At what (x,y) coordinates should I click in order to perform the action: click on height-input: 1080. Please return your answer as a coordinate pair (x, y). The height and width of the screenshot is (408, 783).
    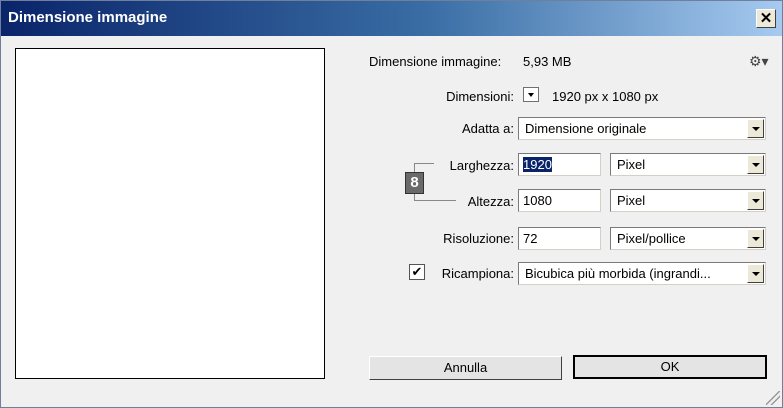
    Looking at the image, I should click on (559, 200).